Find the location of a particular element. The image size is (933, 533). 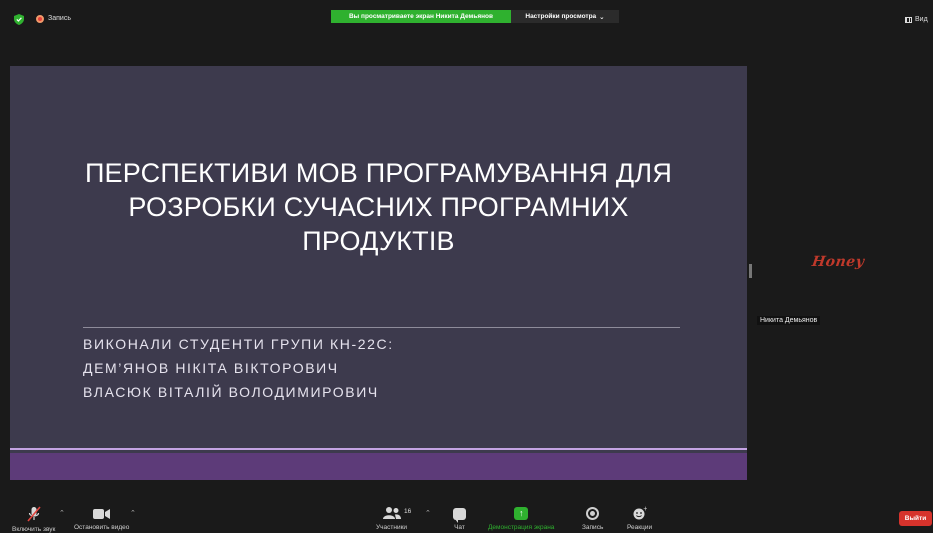

participant-video-thumbnail: Honey is located at coordinates (838, 262).